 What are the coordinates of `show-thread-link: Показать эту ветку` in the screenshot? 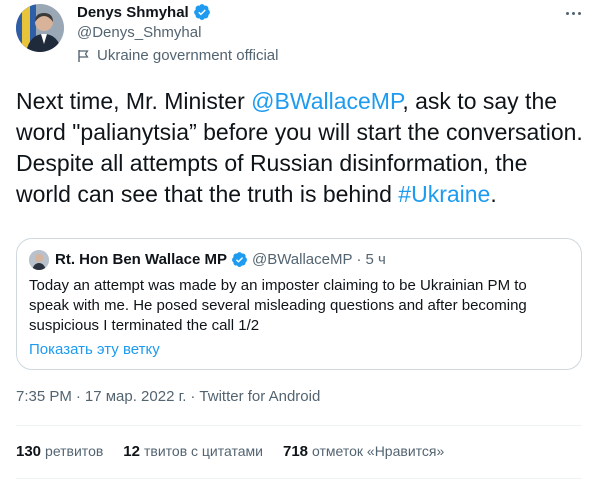 It's located at (94, 349).